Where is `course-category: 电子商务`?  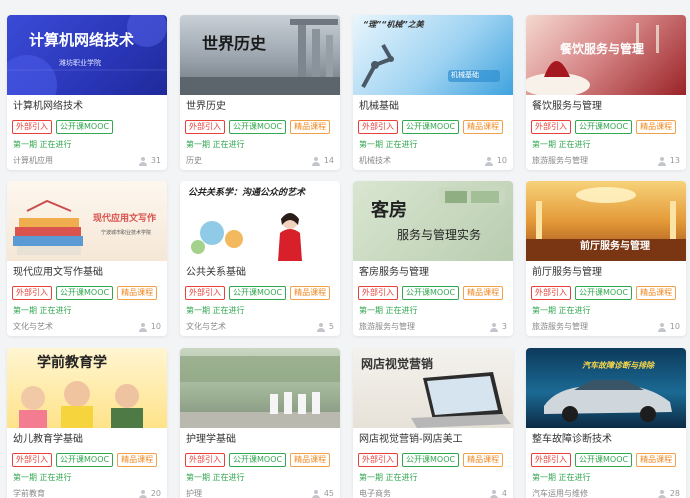 course-category: 电子商务 is located at coordinates (375, 493).